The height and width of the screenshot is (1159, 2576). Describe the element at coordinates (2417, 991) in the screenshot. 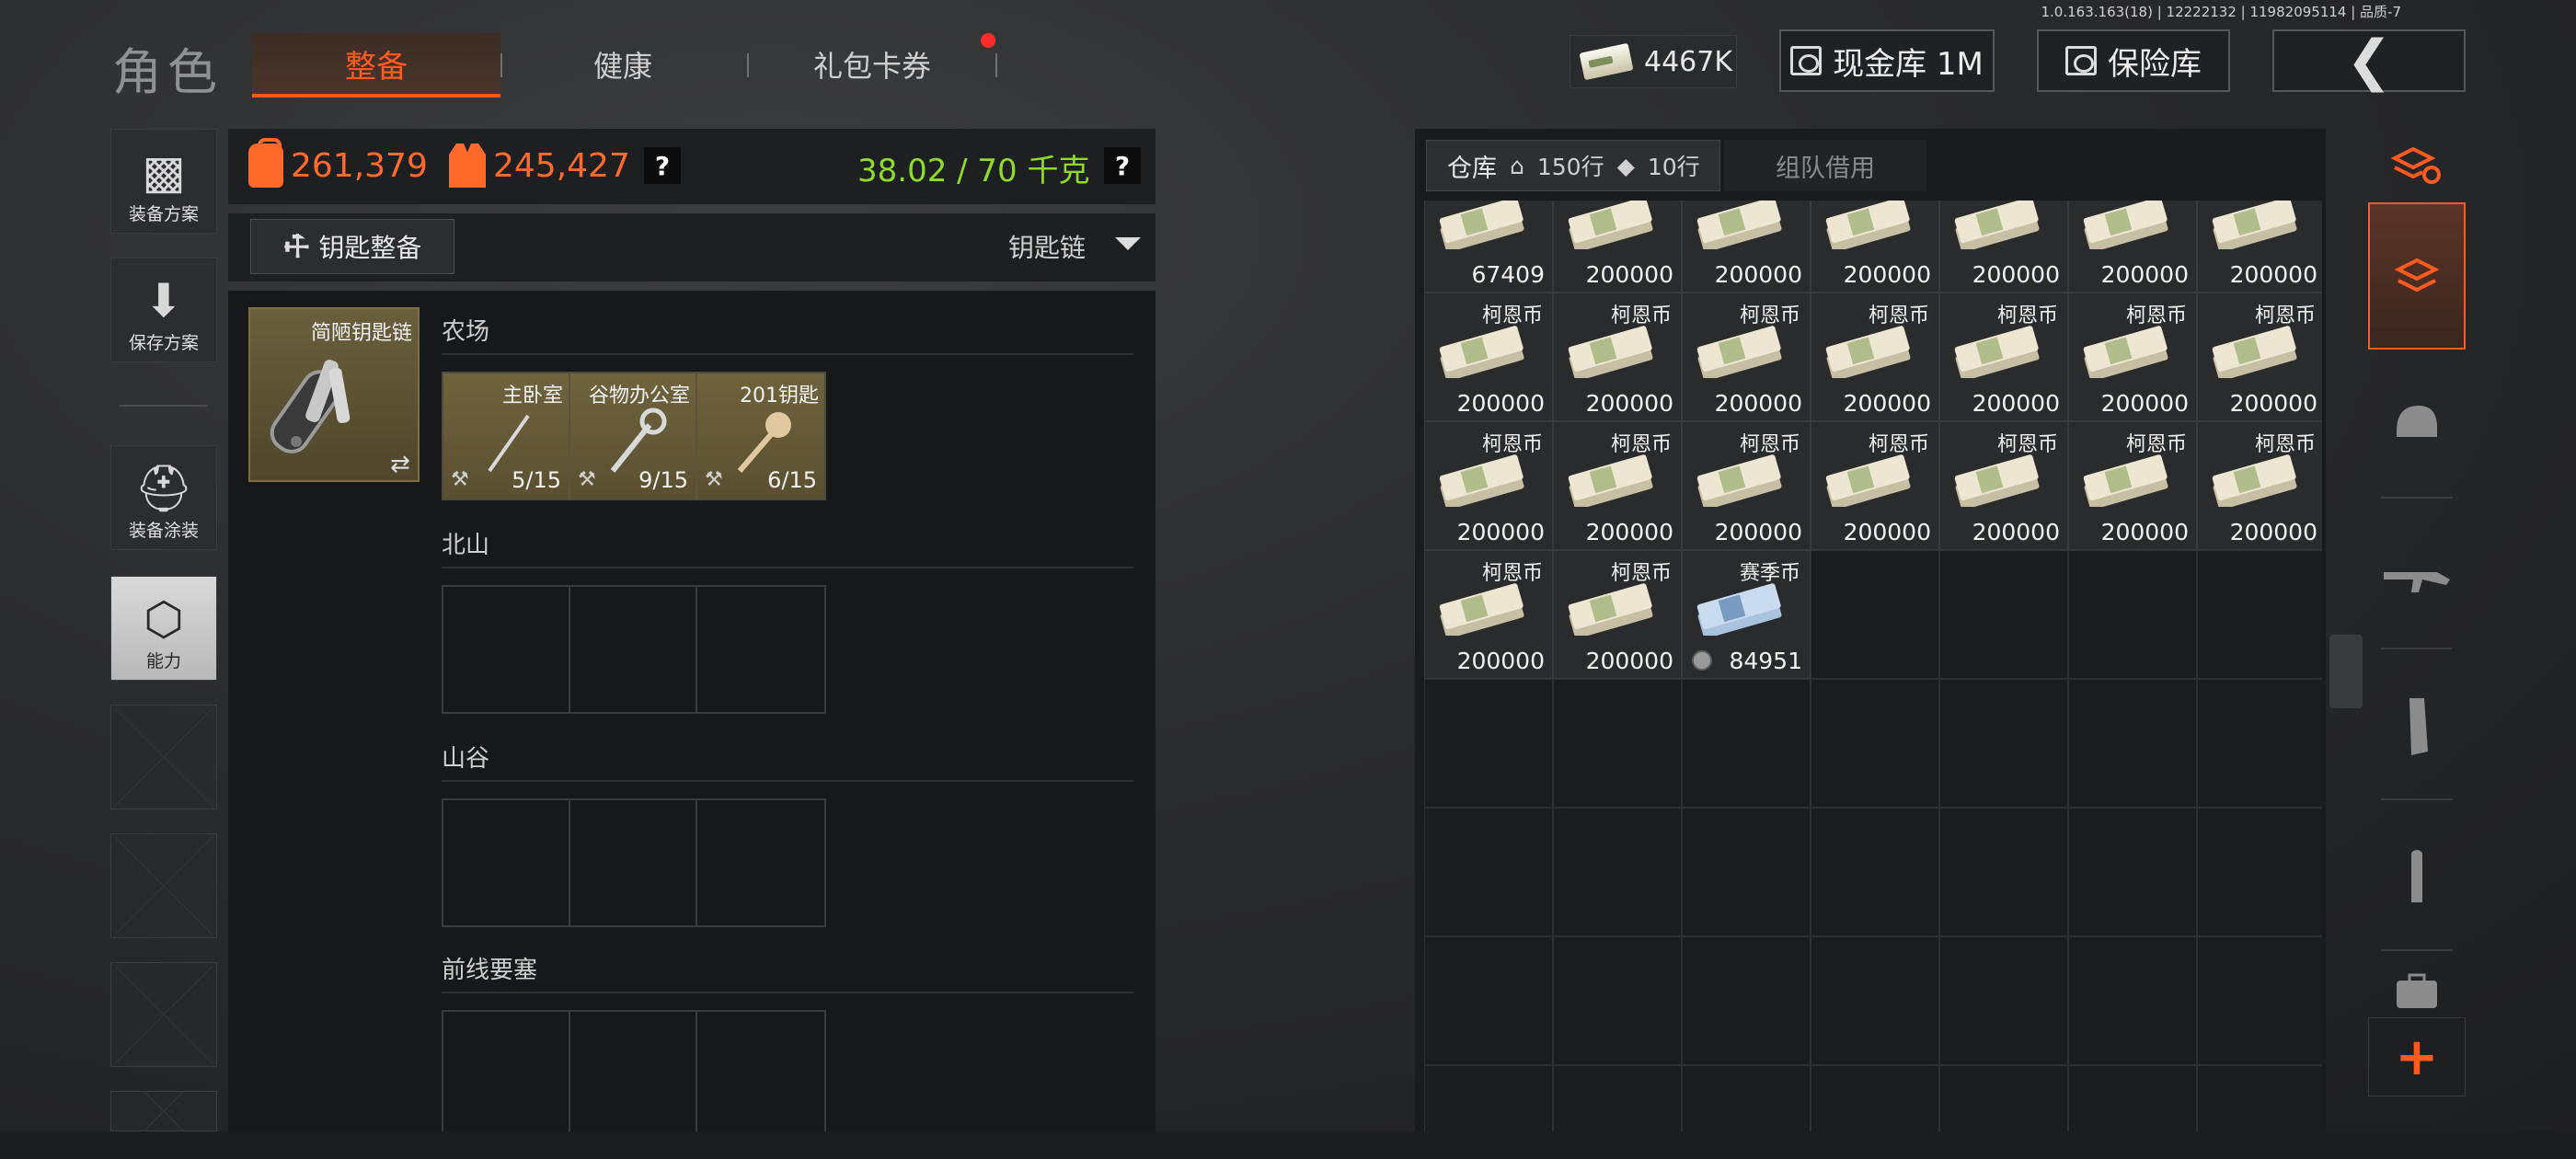

I see `filter-medical` at that location.